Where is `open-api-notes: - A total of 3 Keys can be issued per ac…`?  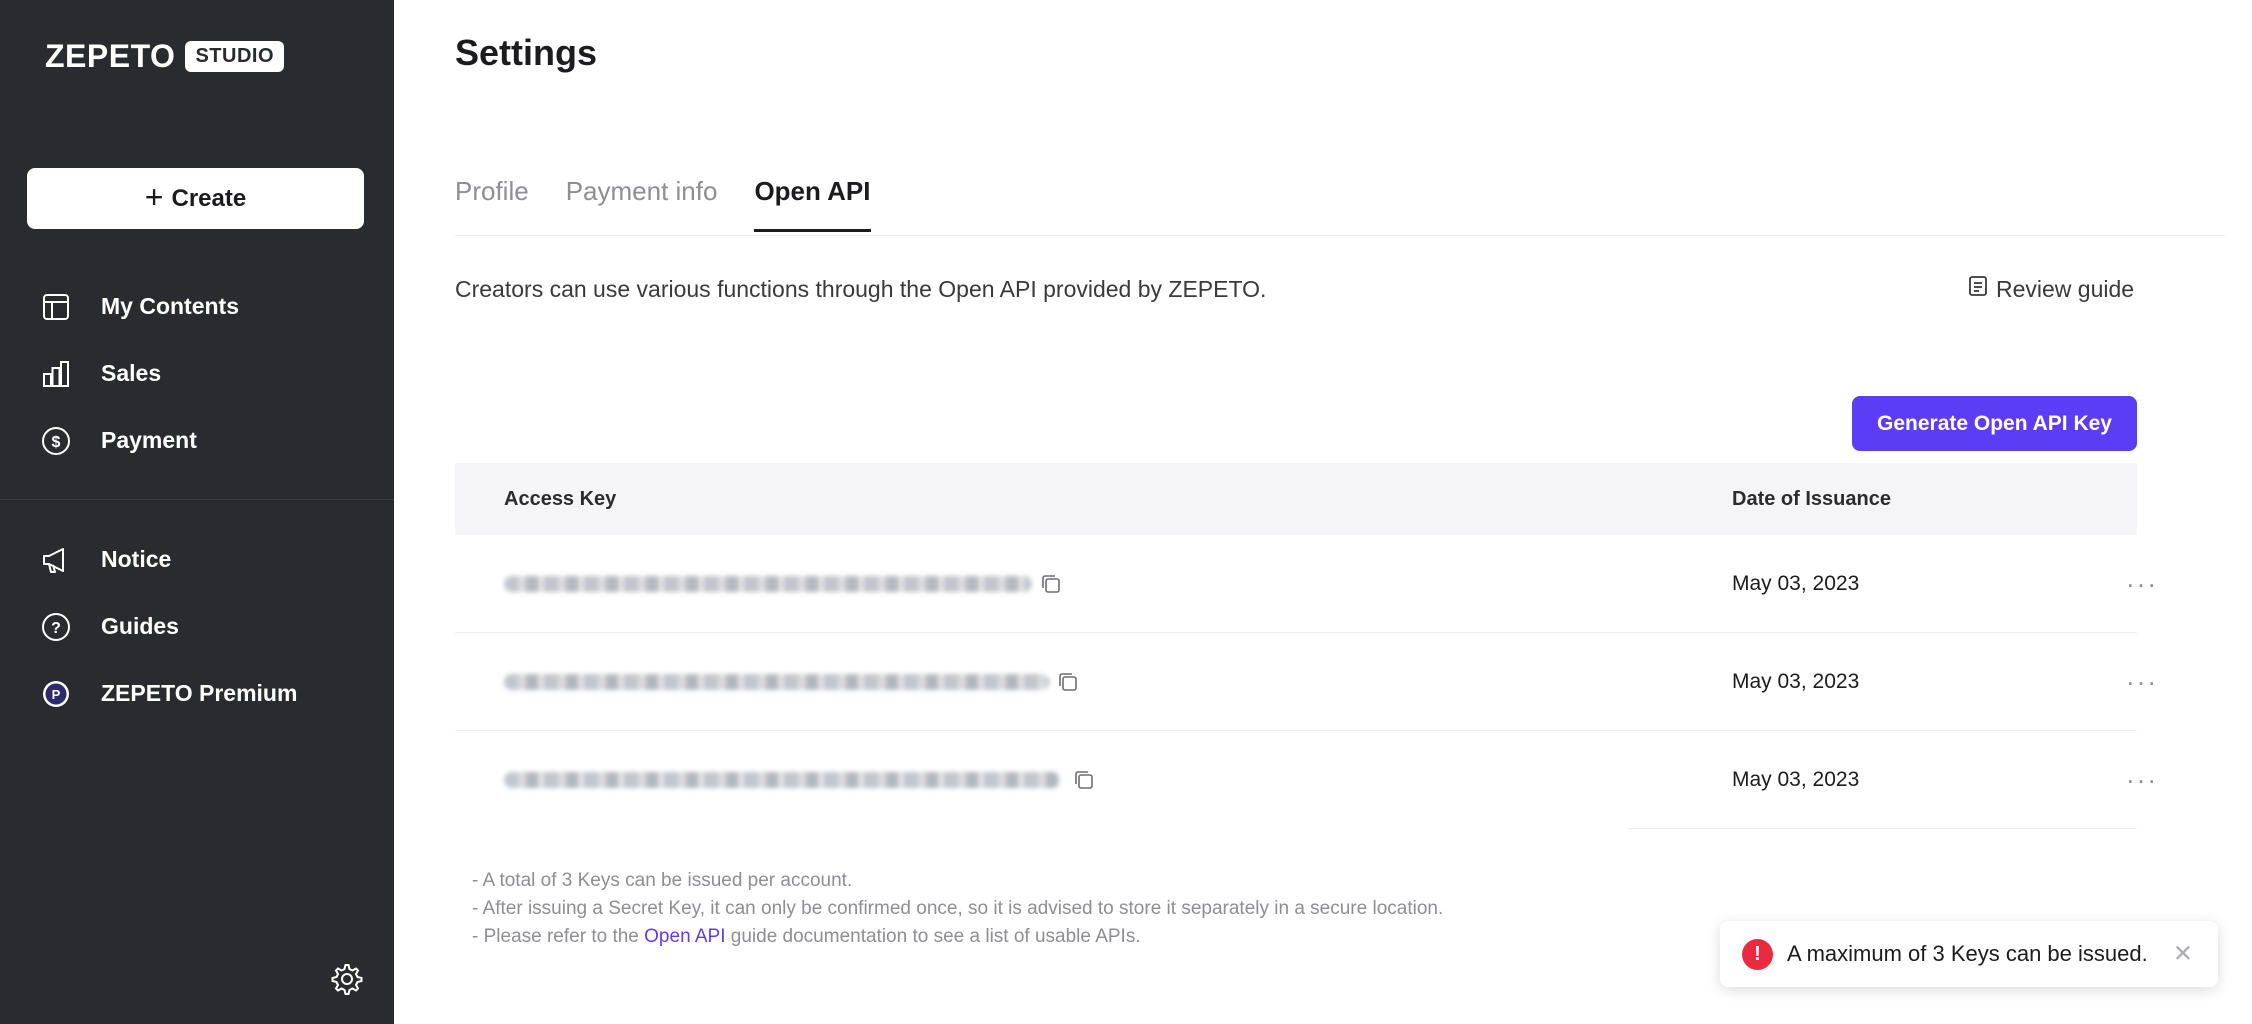 open-api-notes: - A total of 3 Keys can be issued per ac… is located at coordinates (957, 909).